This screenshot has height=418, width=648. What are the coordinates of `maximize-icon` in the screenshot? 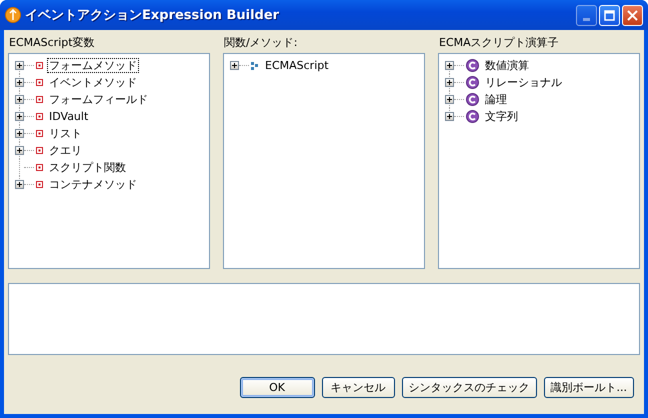 It's located at (609, 15).